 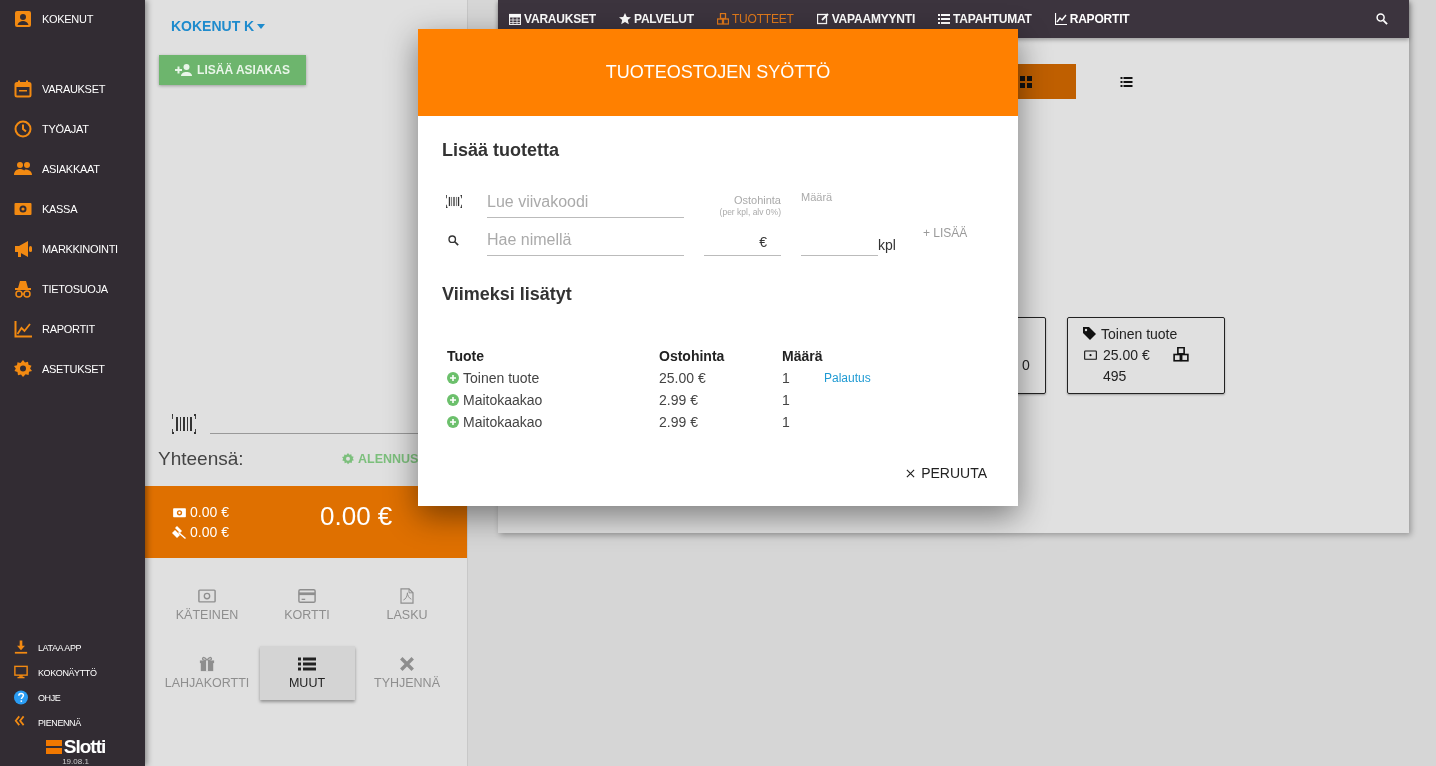 I want to click on column-header: Tuote, so click(x=466, y=356).